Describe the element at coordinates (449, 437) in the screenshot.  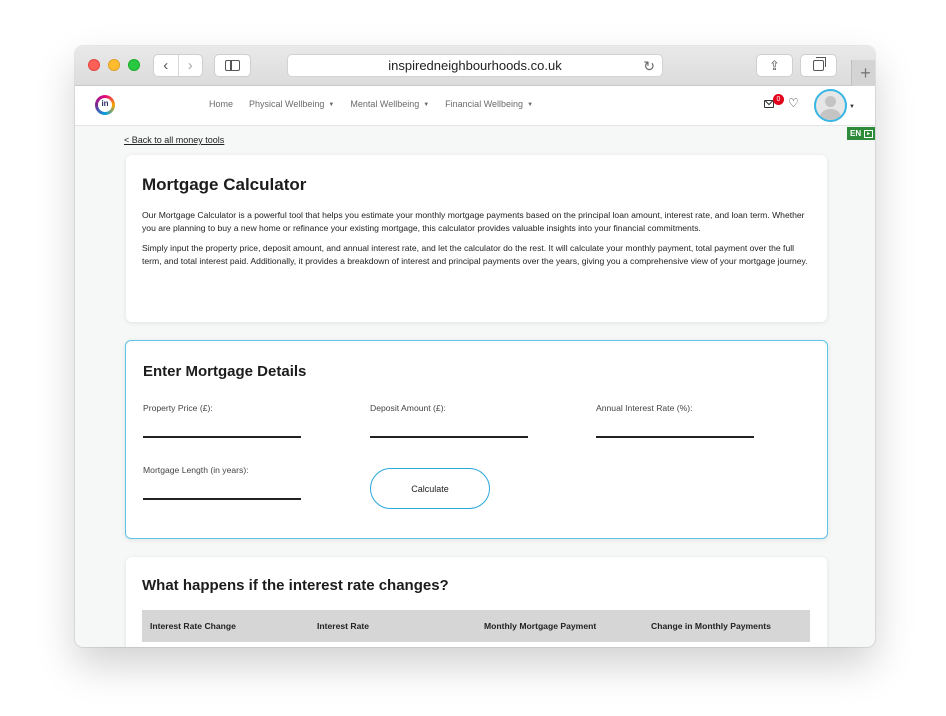
I see `deposit-input` at that location.